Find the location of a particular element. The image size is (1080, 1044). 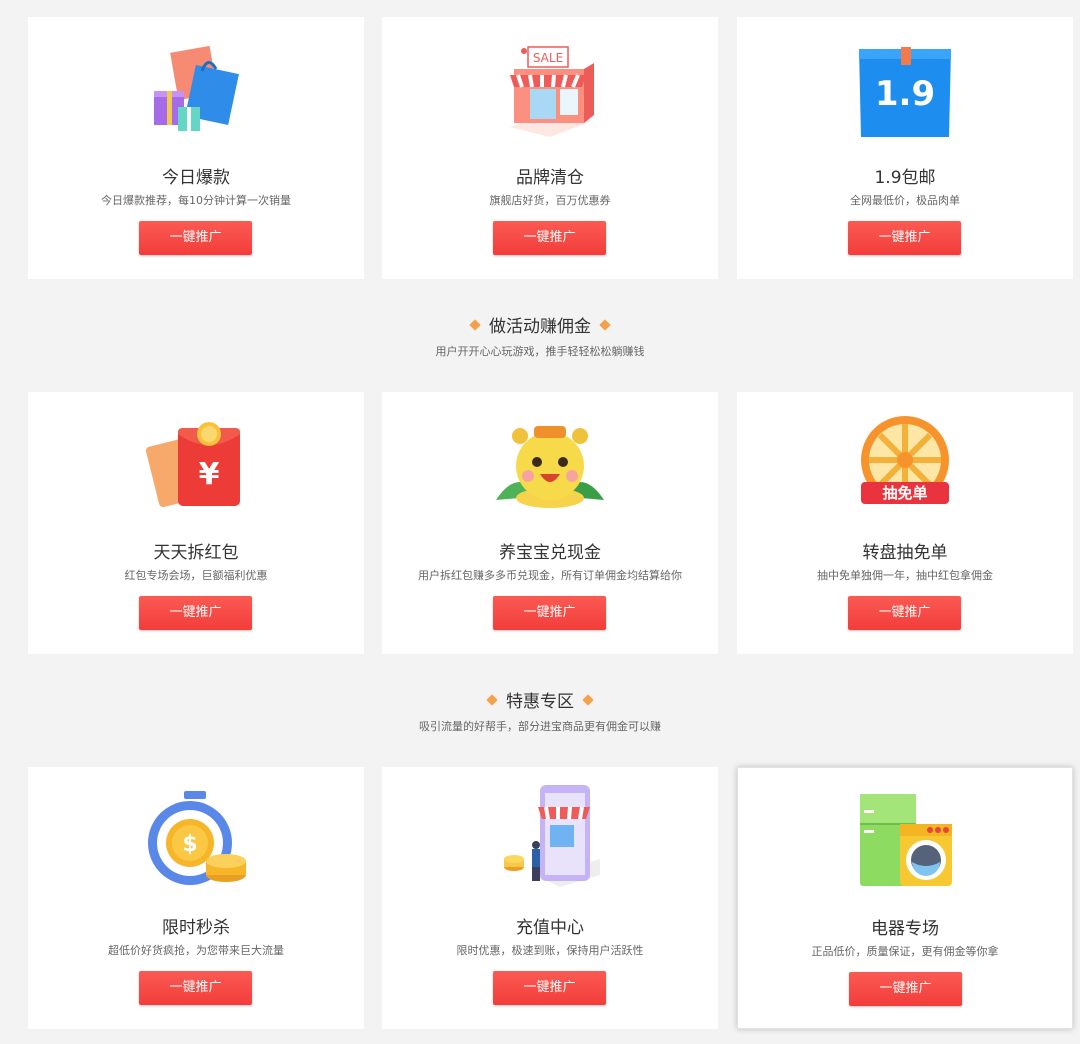

card-description: 超低价好货疯抢，为您带来巨大流量 is located at coordinates (196, 950).